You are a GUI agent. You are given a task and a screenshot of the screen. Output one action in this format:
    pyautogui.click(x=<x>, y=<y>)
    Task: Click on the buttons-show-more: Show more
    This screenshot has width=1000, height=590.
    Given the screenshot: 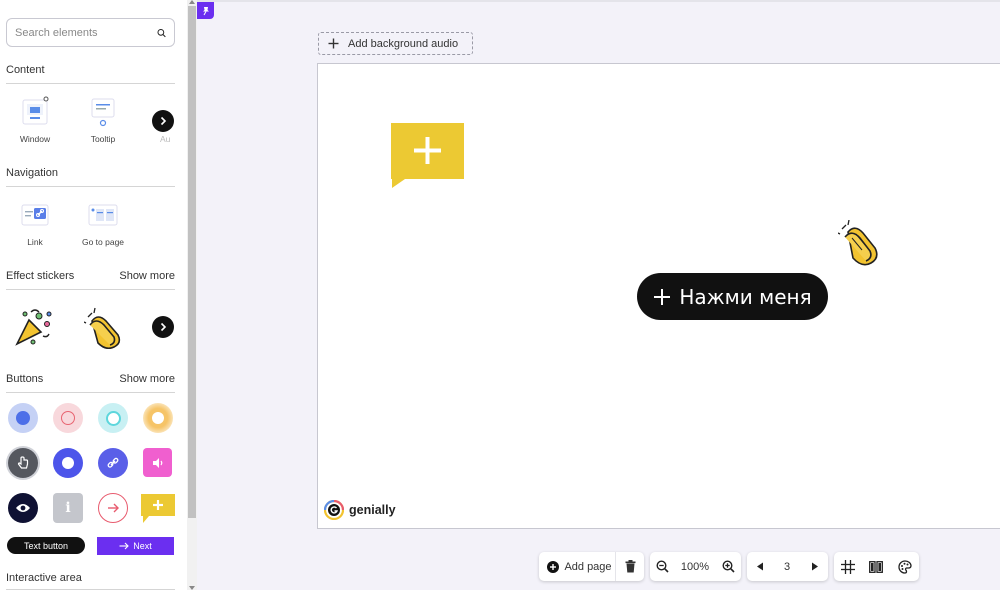 What is the action you would take?
    pyautogui.click(x=147, y=379)
    